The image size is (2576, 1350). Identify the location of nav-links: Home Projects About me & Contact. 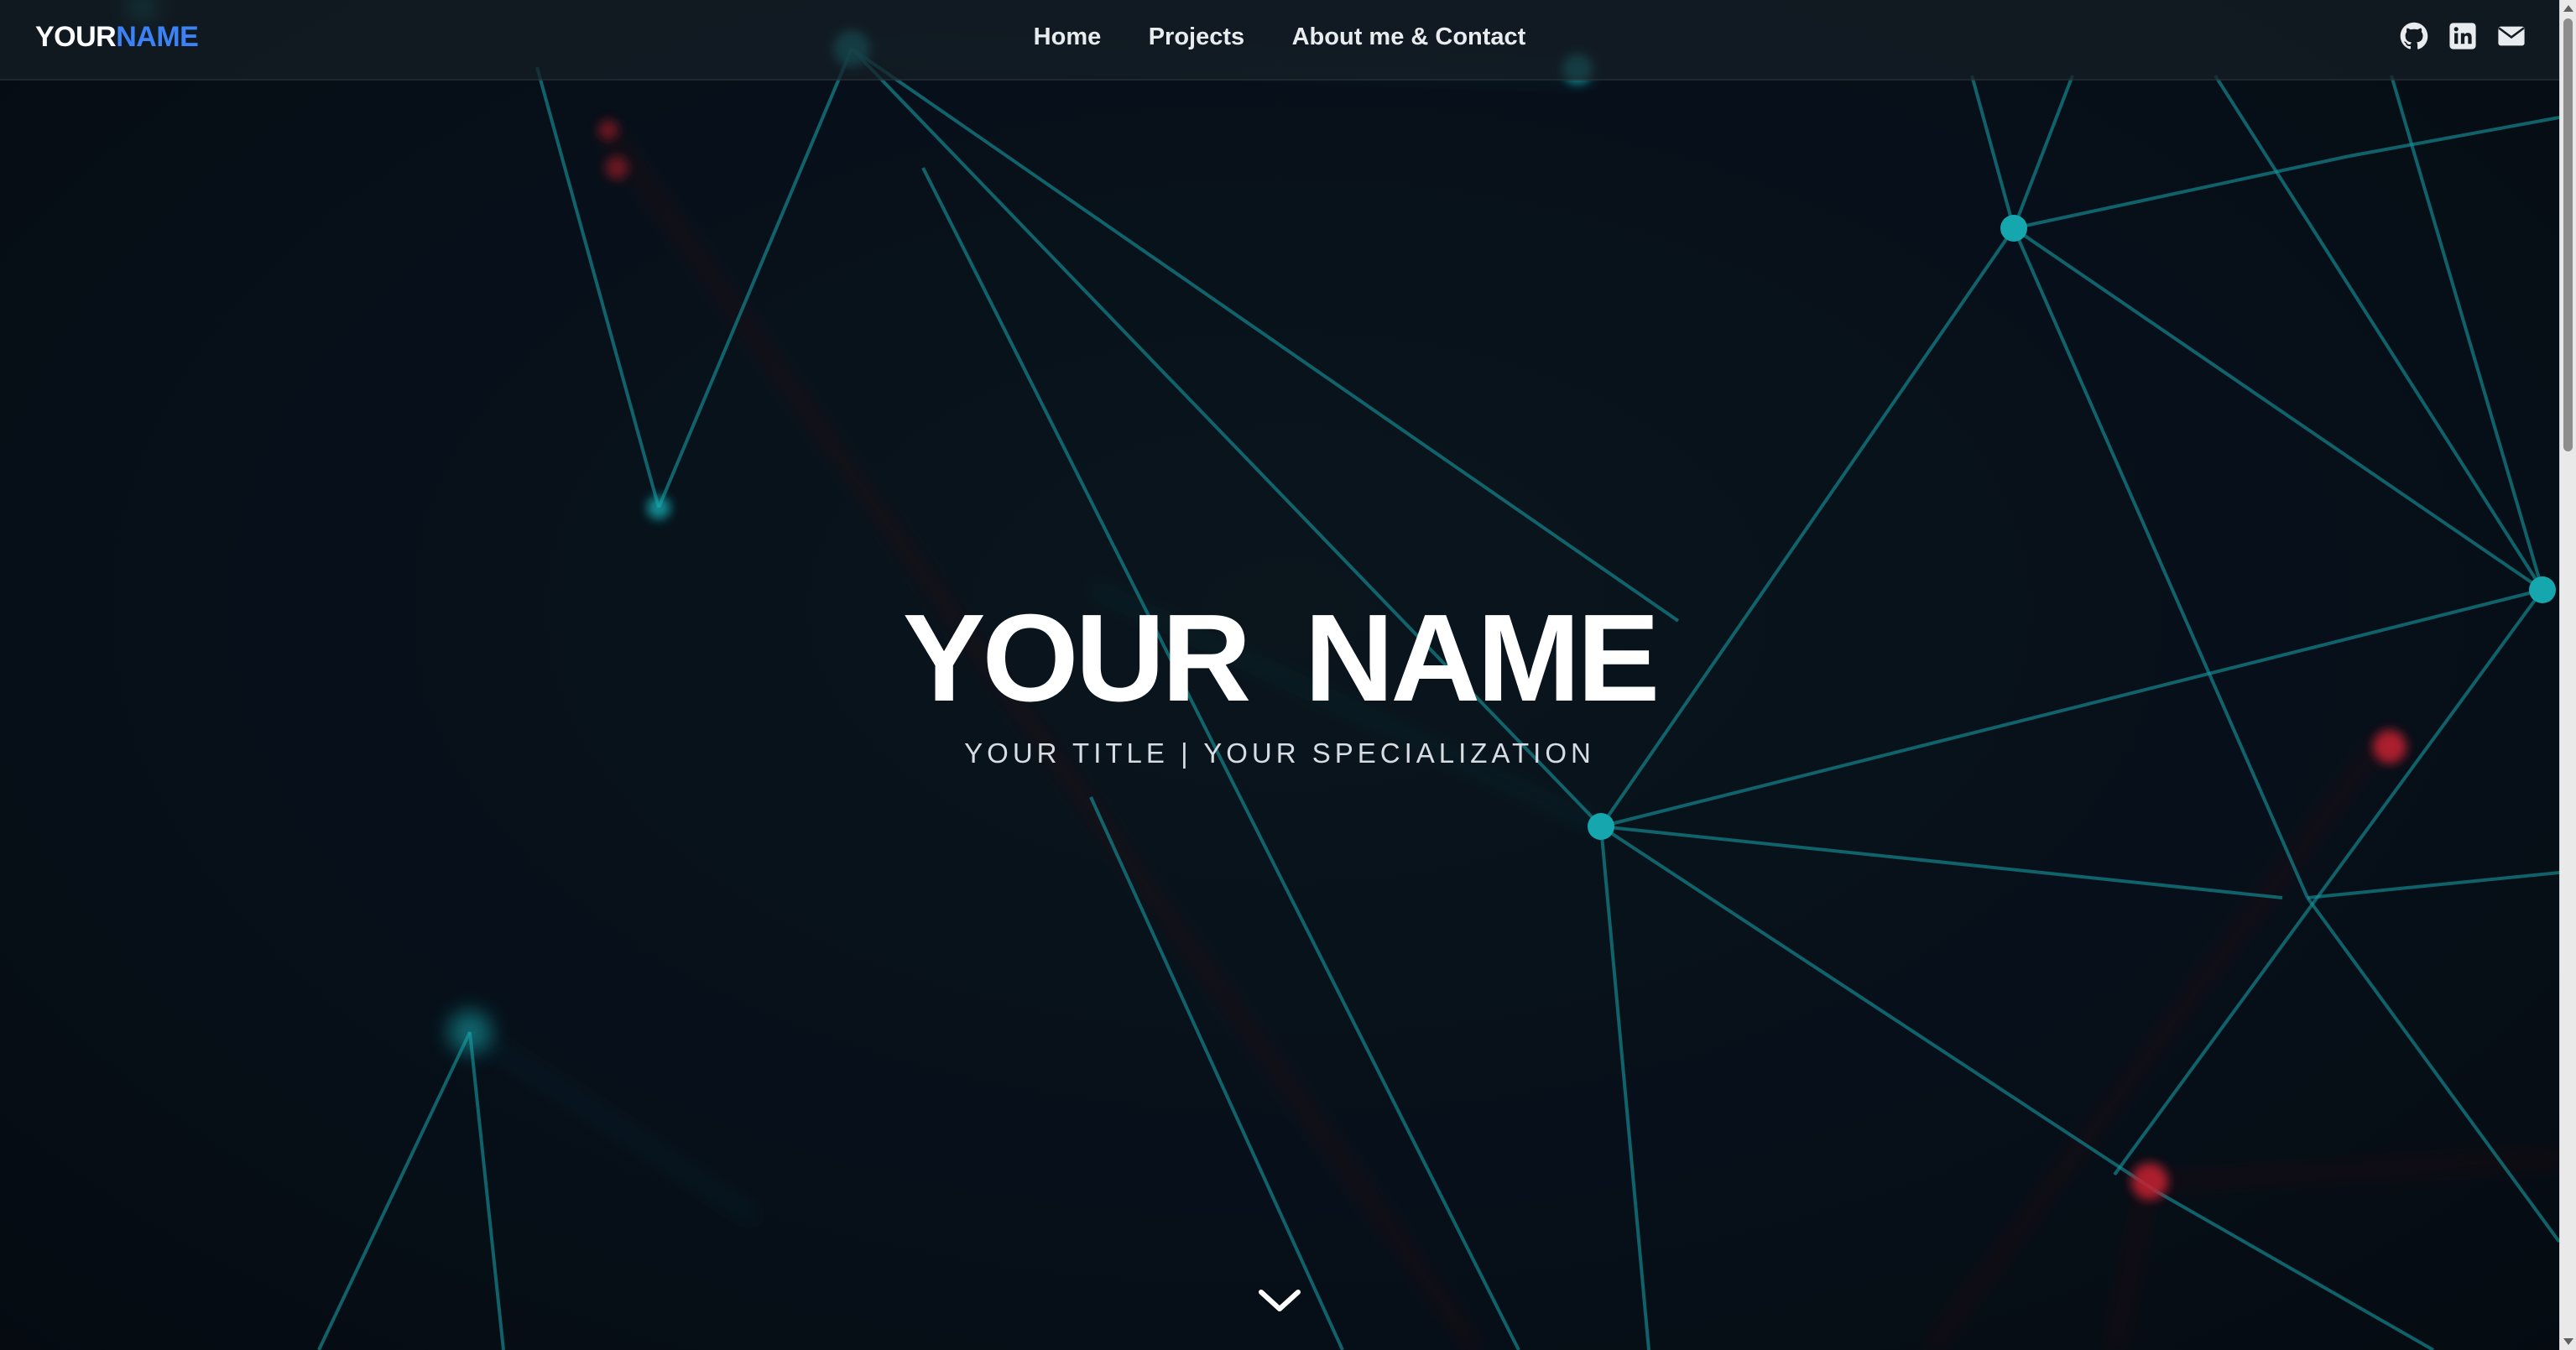
(1279, 39).